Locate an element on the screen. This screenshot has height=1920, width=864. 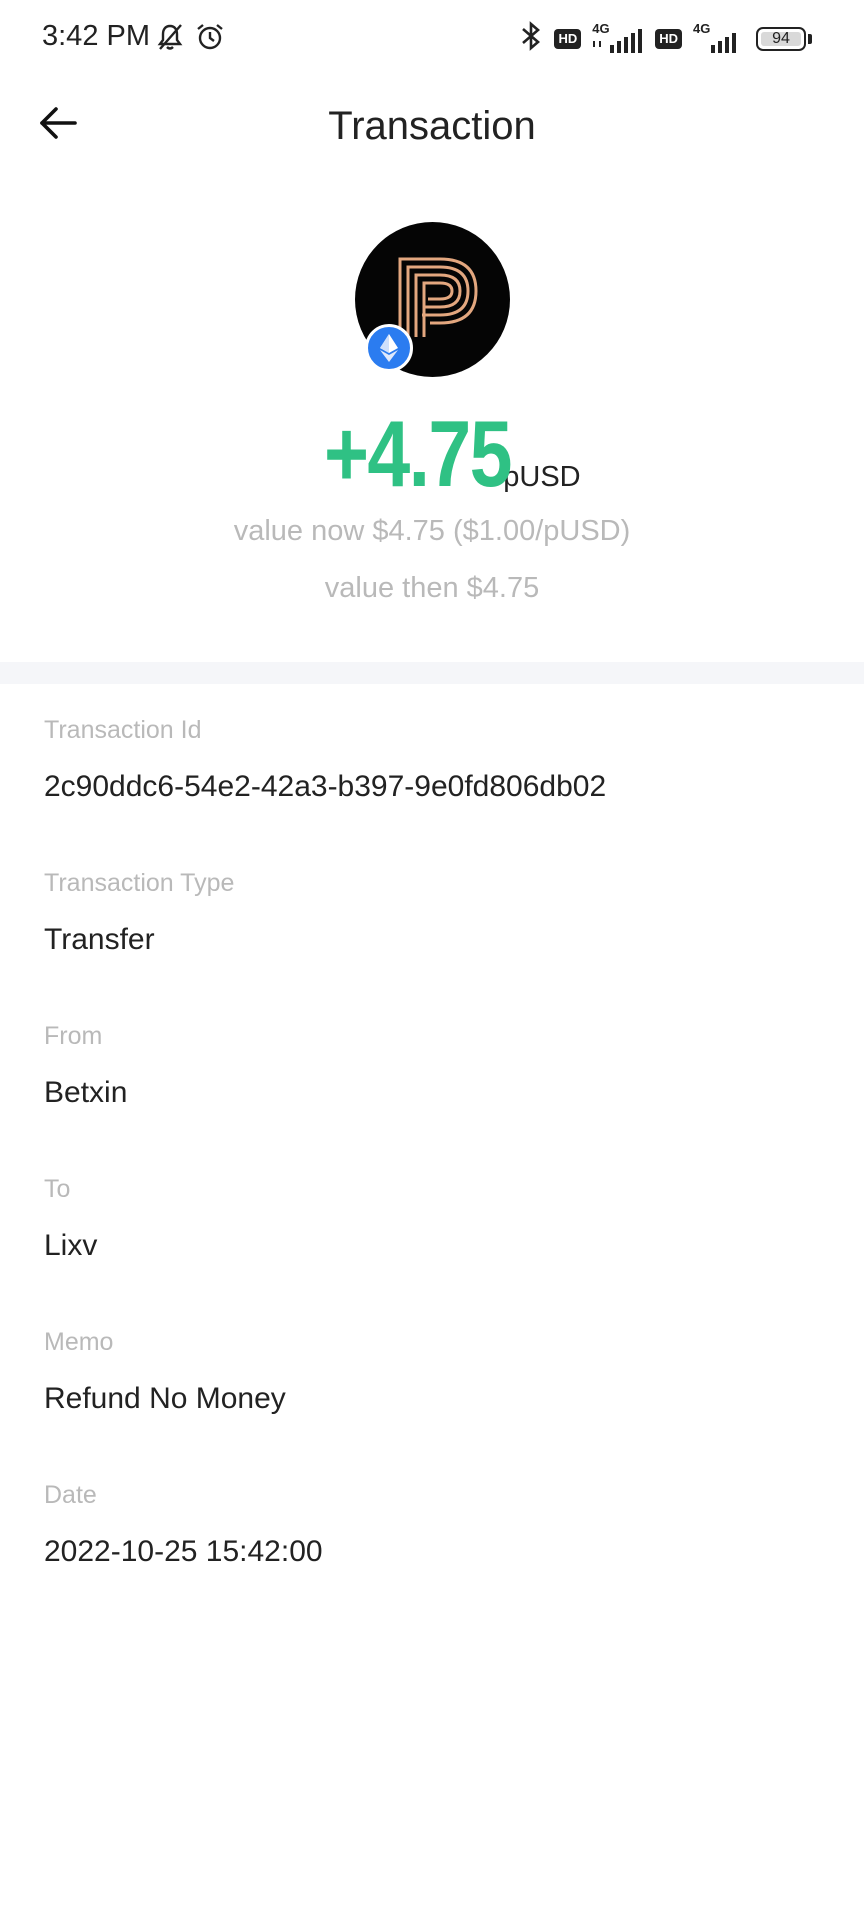
battery-icon: 94 is located at coordinates (784, 38).